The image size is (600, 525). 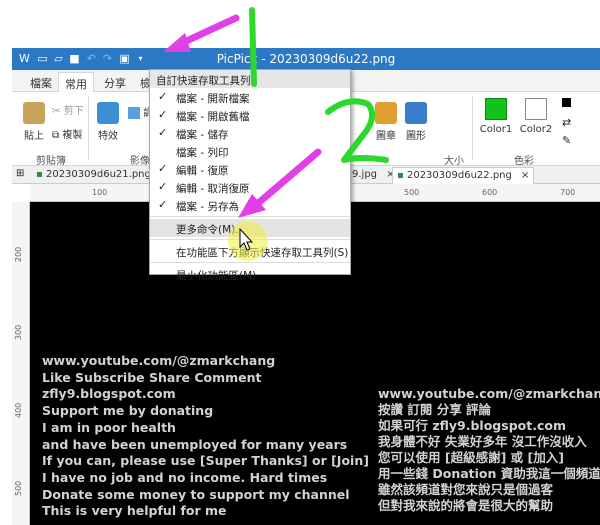 What do you see at coordinates (489, 473) in the screenshot?
I see `overlay-line: 用一些錢 Donation 資助我這一個頻道` at bounding box center [489, 473].